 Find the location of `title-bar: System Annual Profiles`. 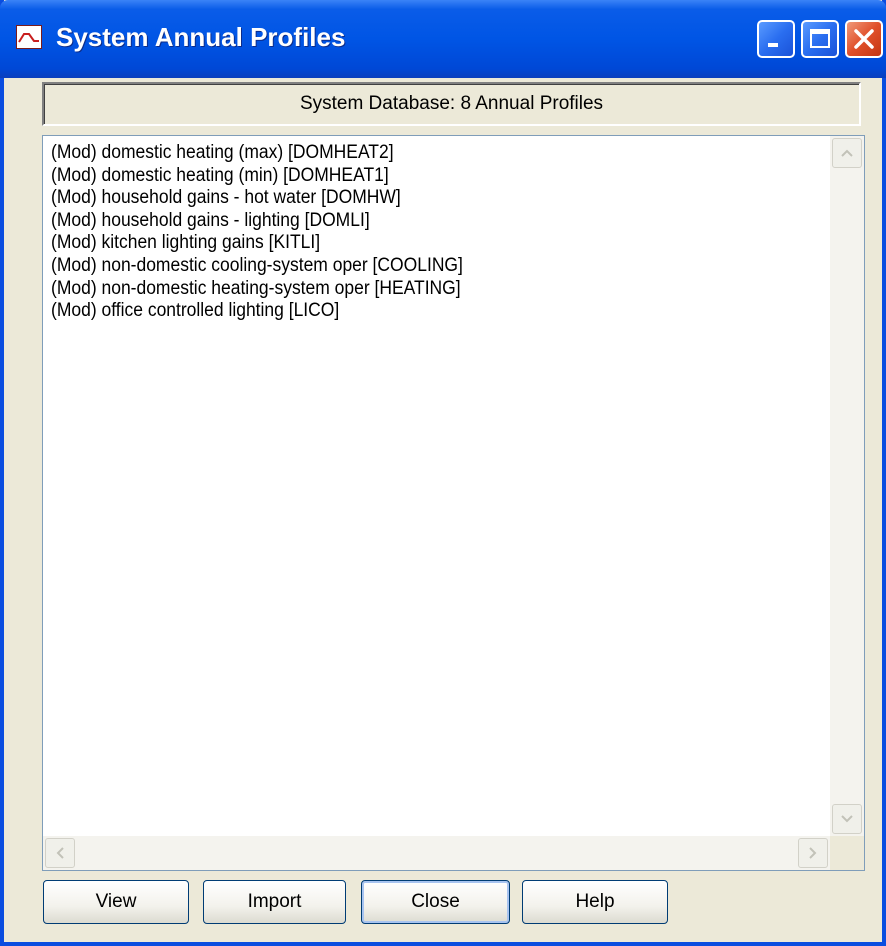

title-bar: System Annual Profiles is located at coordinates (443, 39).